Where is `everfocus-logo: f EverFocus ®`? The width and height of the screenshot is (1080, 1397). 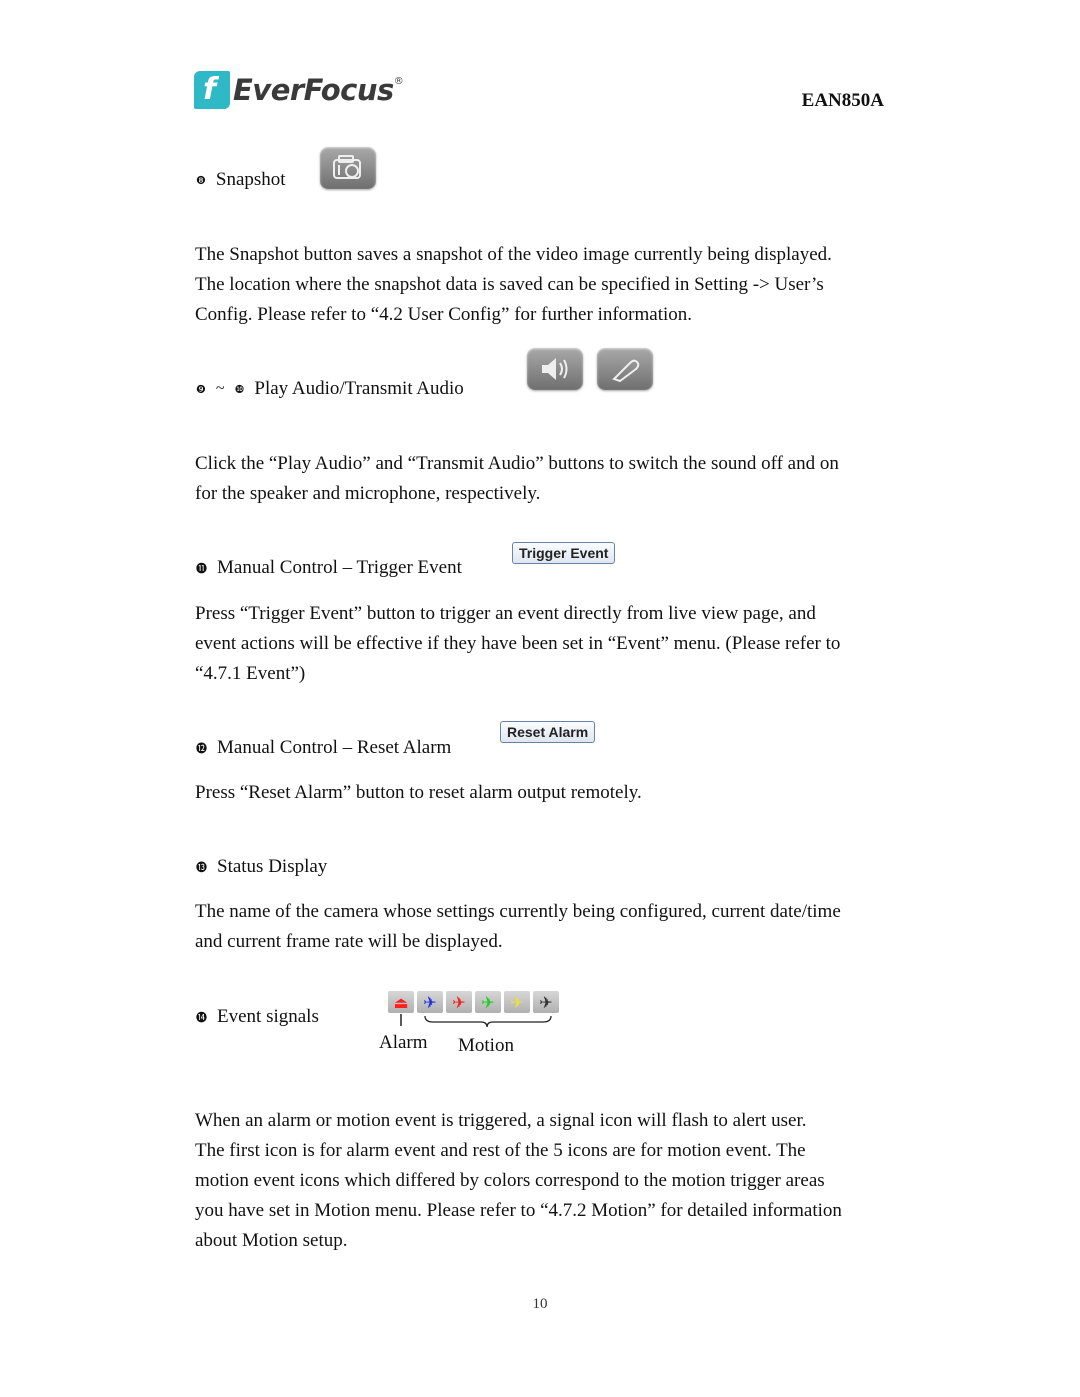
everfocus-logo: f EverFocus ® is located at coordinates (299, 90).